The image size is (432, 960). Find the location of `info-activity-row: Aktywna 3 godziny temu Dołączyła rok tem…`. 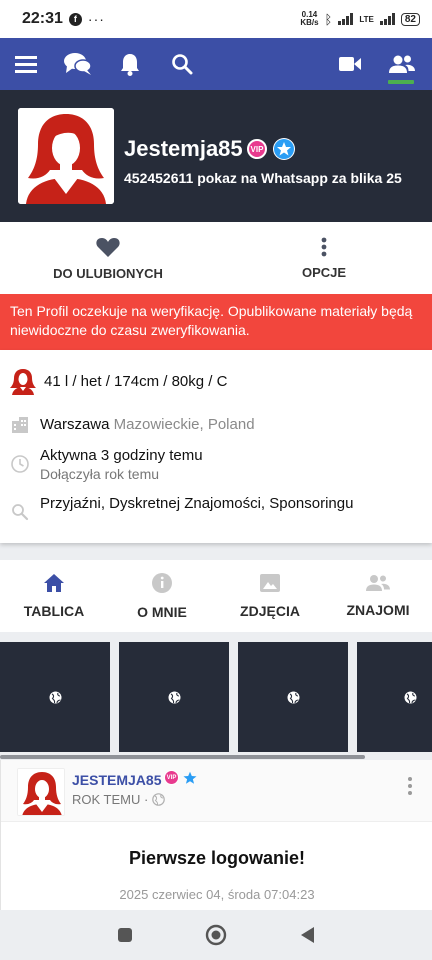

info-activity-row: Aktywna 3 godziny temu Dołączyła rok tem… is located at coordinates (101, 464).